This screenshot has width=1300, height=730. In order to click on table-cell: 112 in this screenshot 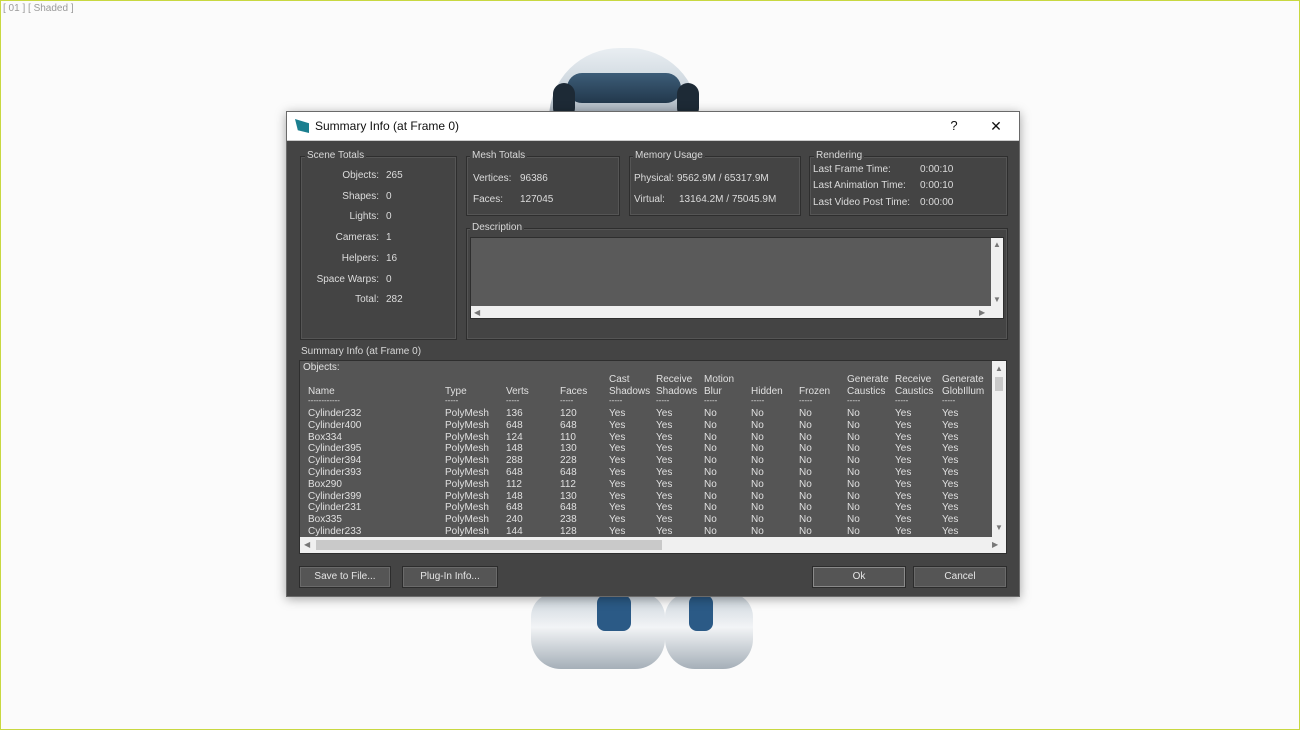, I will do `click(568, 484)`.